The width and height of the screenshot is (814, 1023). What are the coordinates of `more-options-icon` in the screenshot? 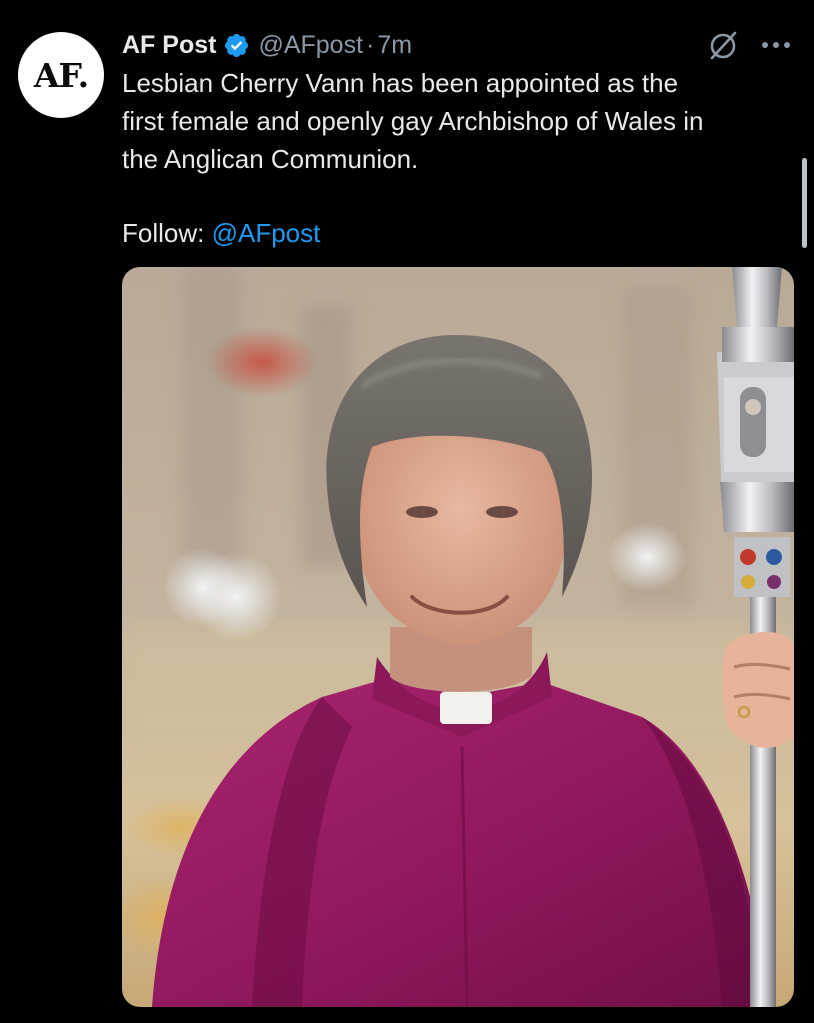 It's located at (776, 45).